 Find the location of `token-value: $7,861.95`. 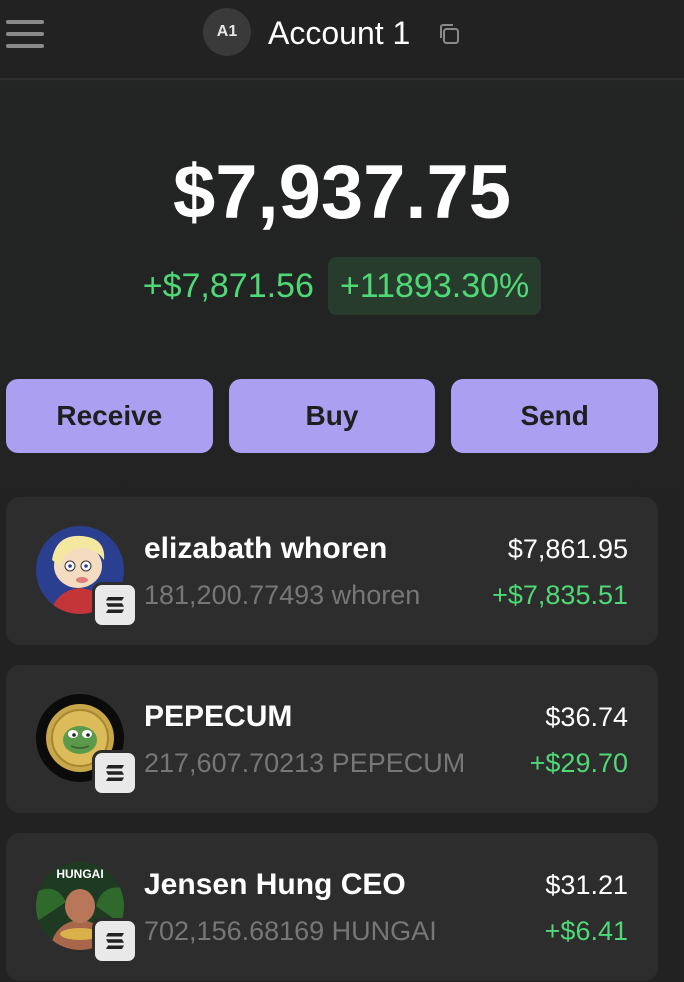

token-value: $7,861.95 is located at coordinates (567, 549).